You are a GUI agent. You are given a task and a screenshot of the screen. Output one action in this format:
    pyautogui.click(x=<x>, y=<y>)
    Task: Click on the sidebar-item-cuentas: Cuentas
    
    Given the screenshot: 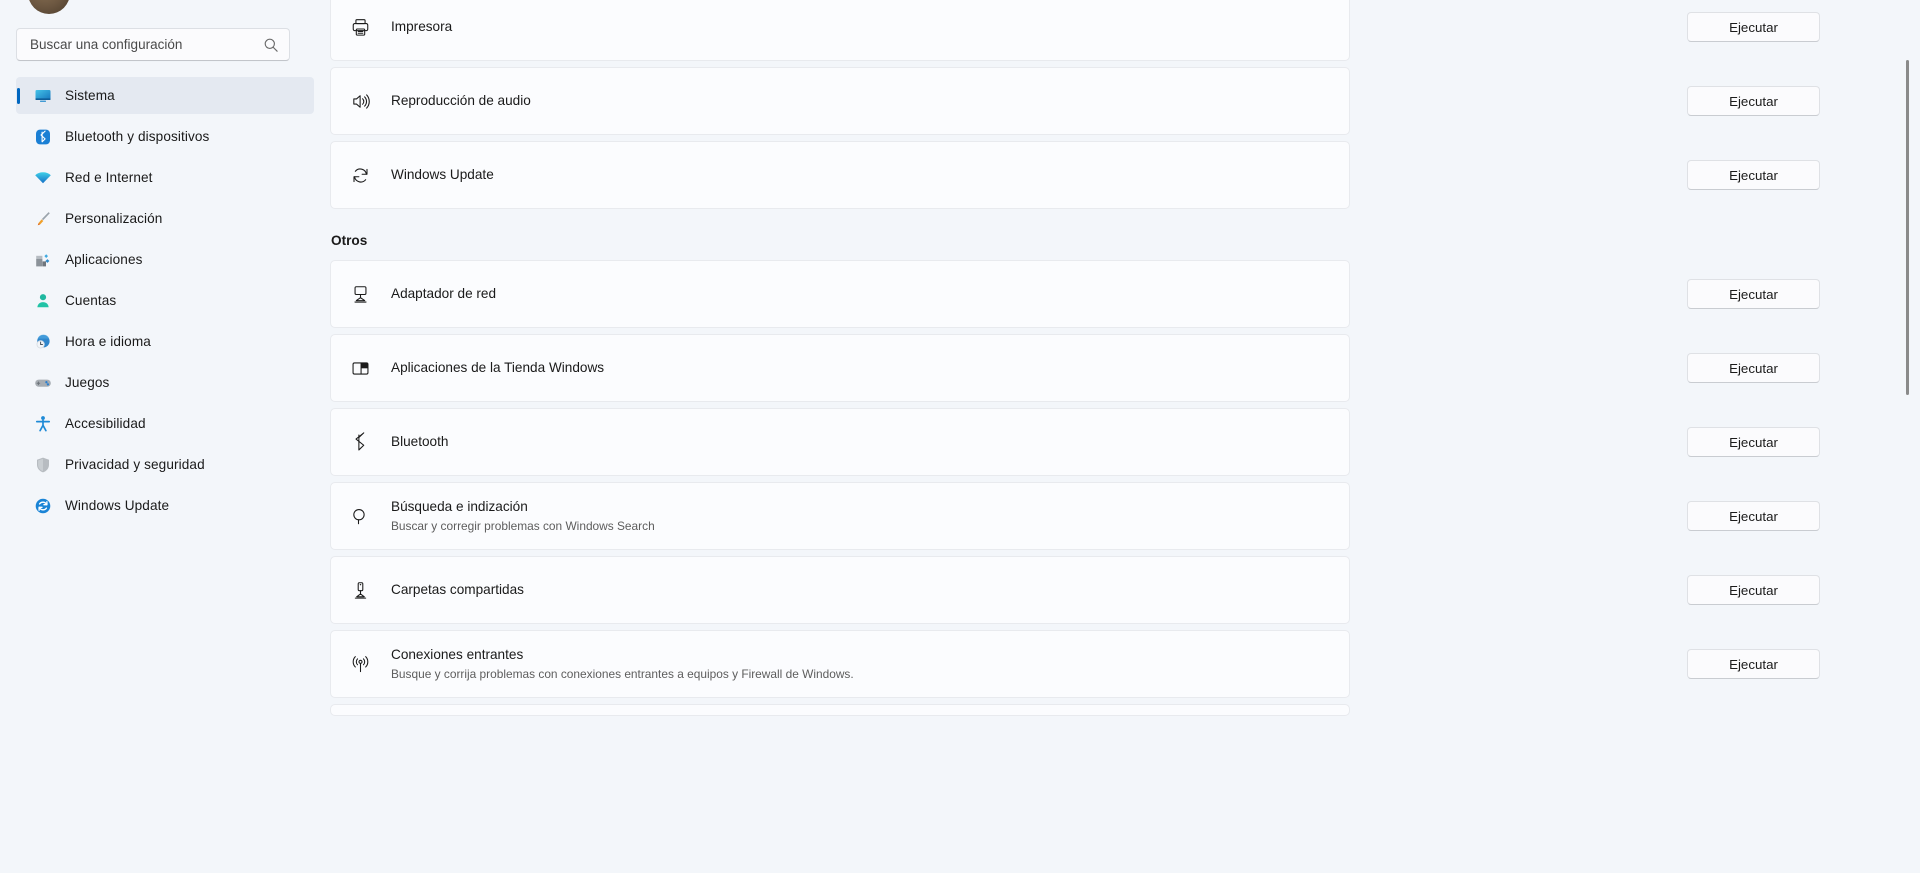 What is the action you would take?
    pyautogui.click(x=165, y=300)
    